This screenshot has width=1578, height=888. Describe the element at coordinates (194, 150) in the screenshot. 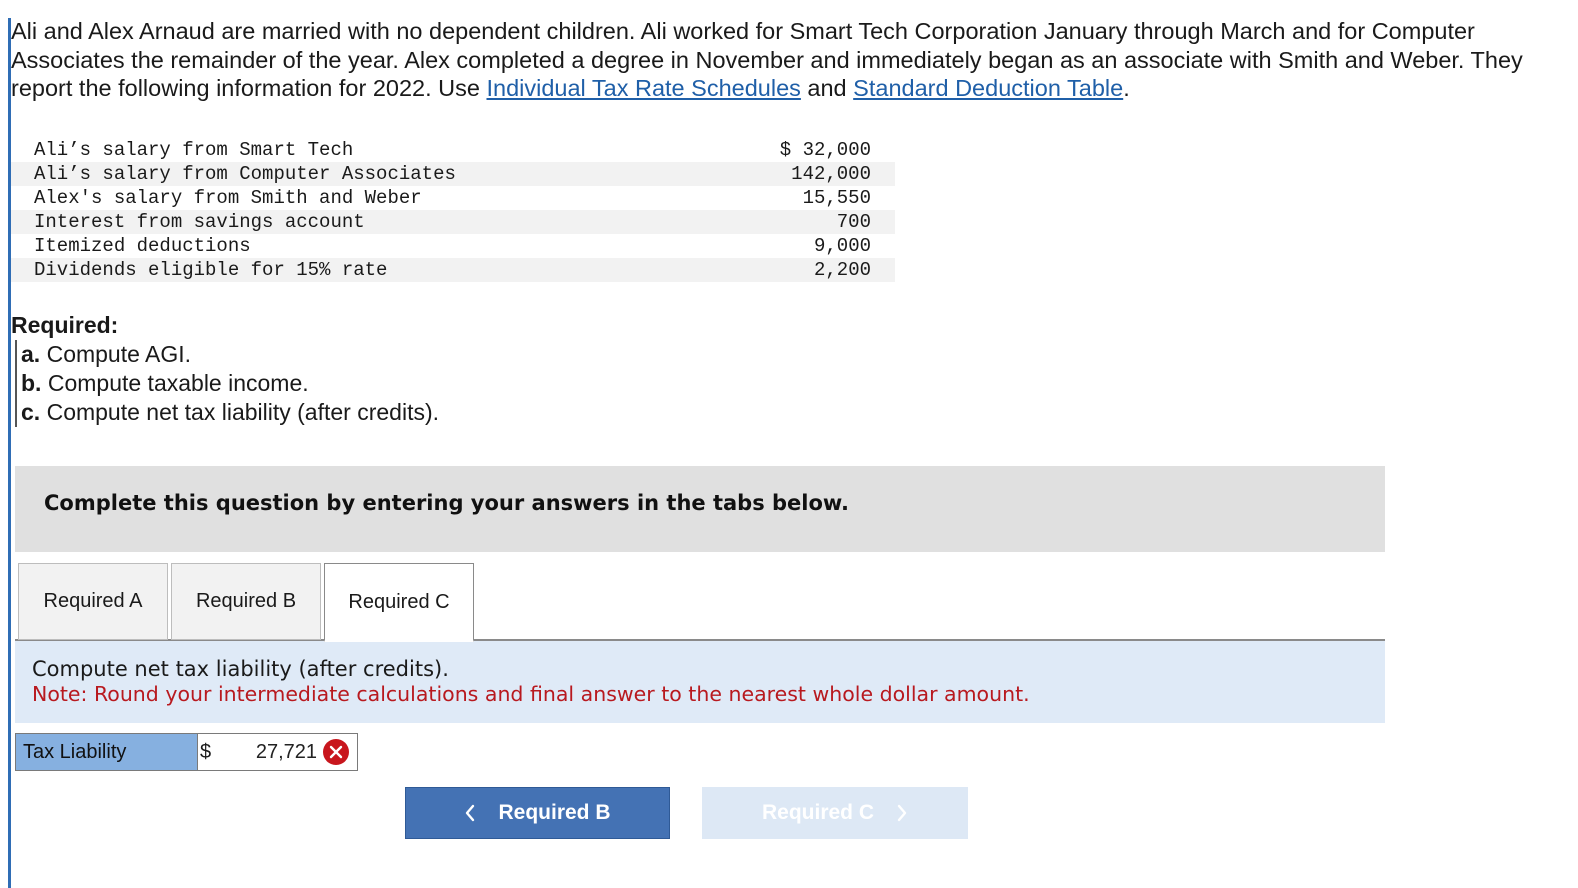

I see `row-label: Ali’s salary from Smart Tech` at that location.